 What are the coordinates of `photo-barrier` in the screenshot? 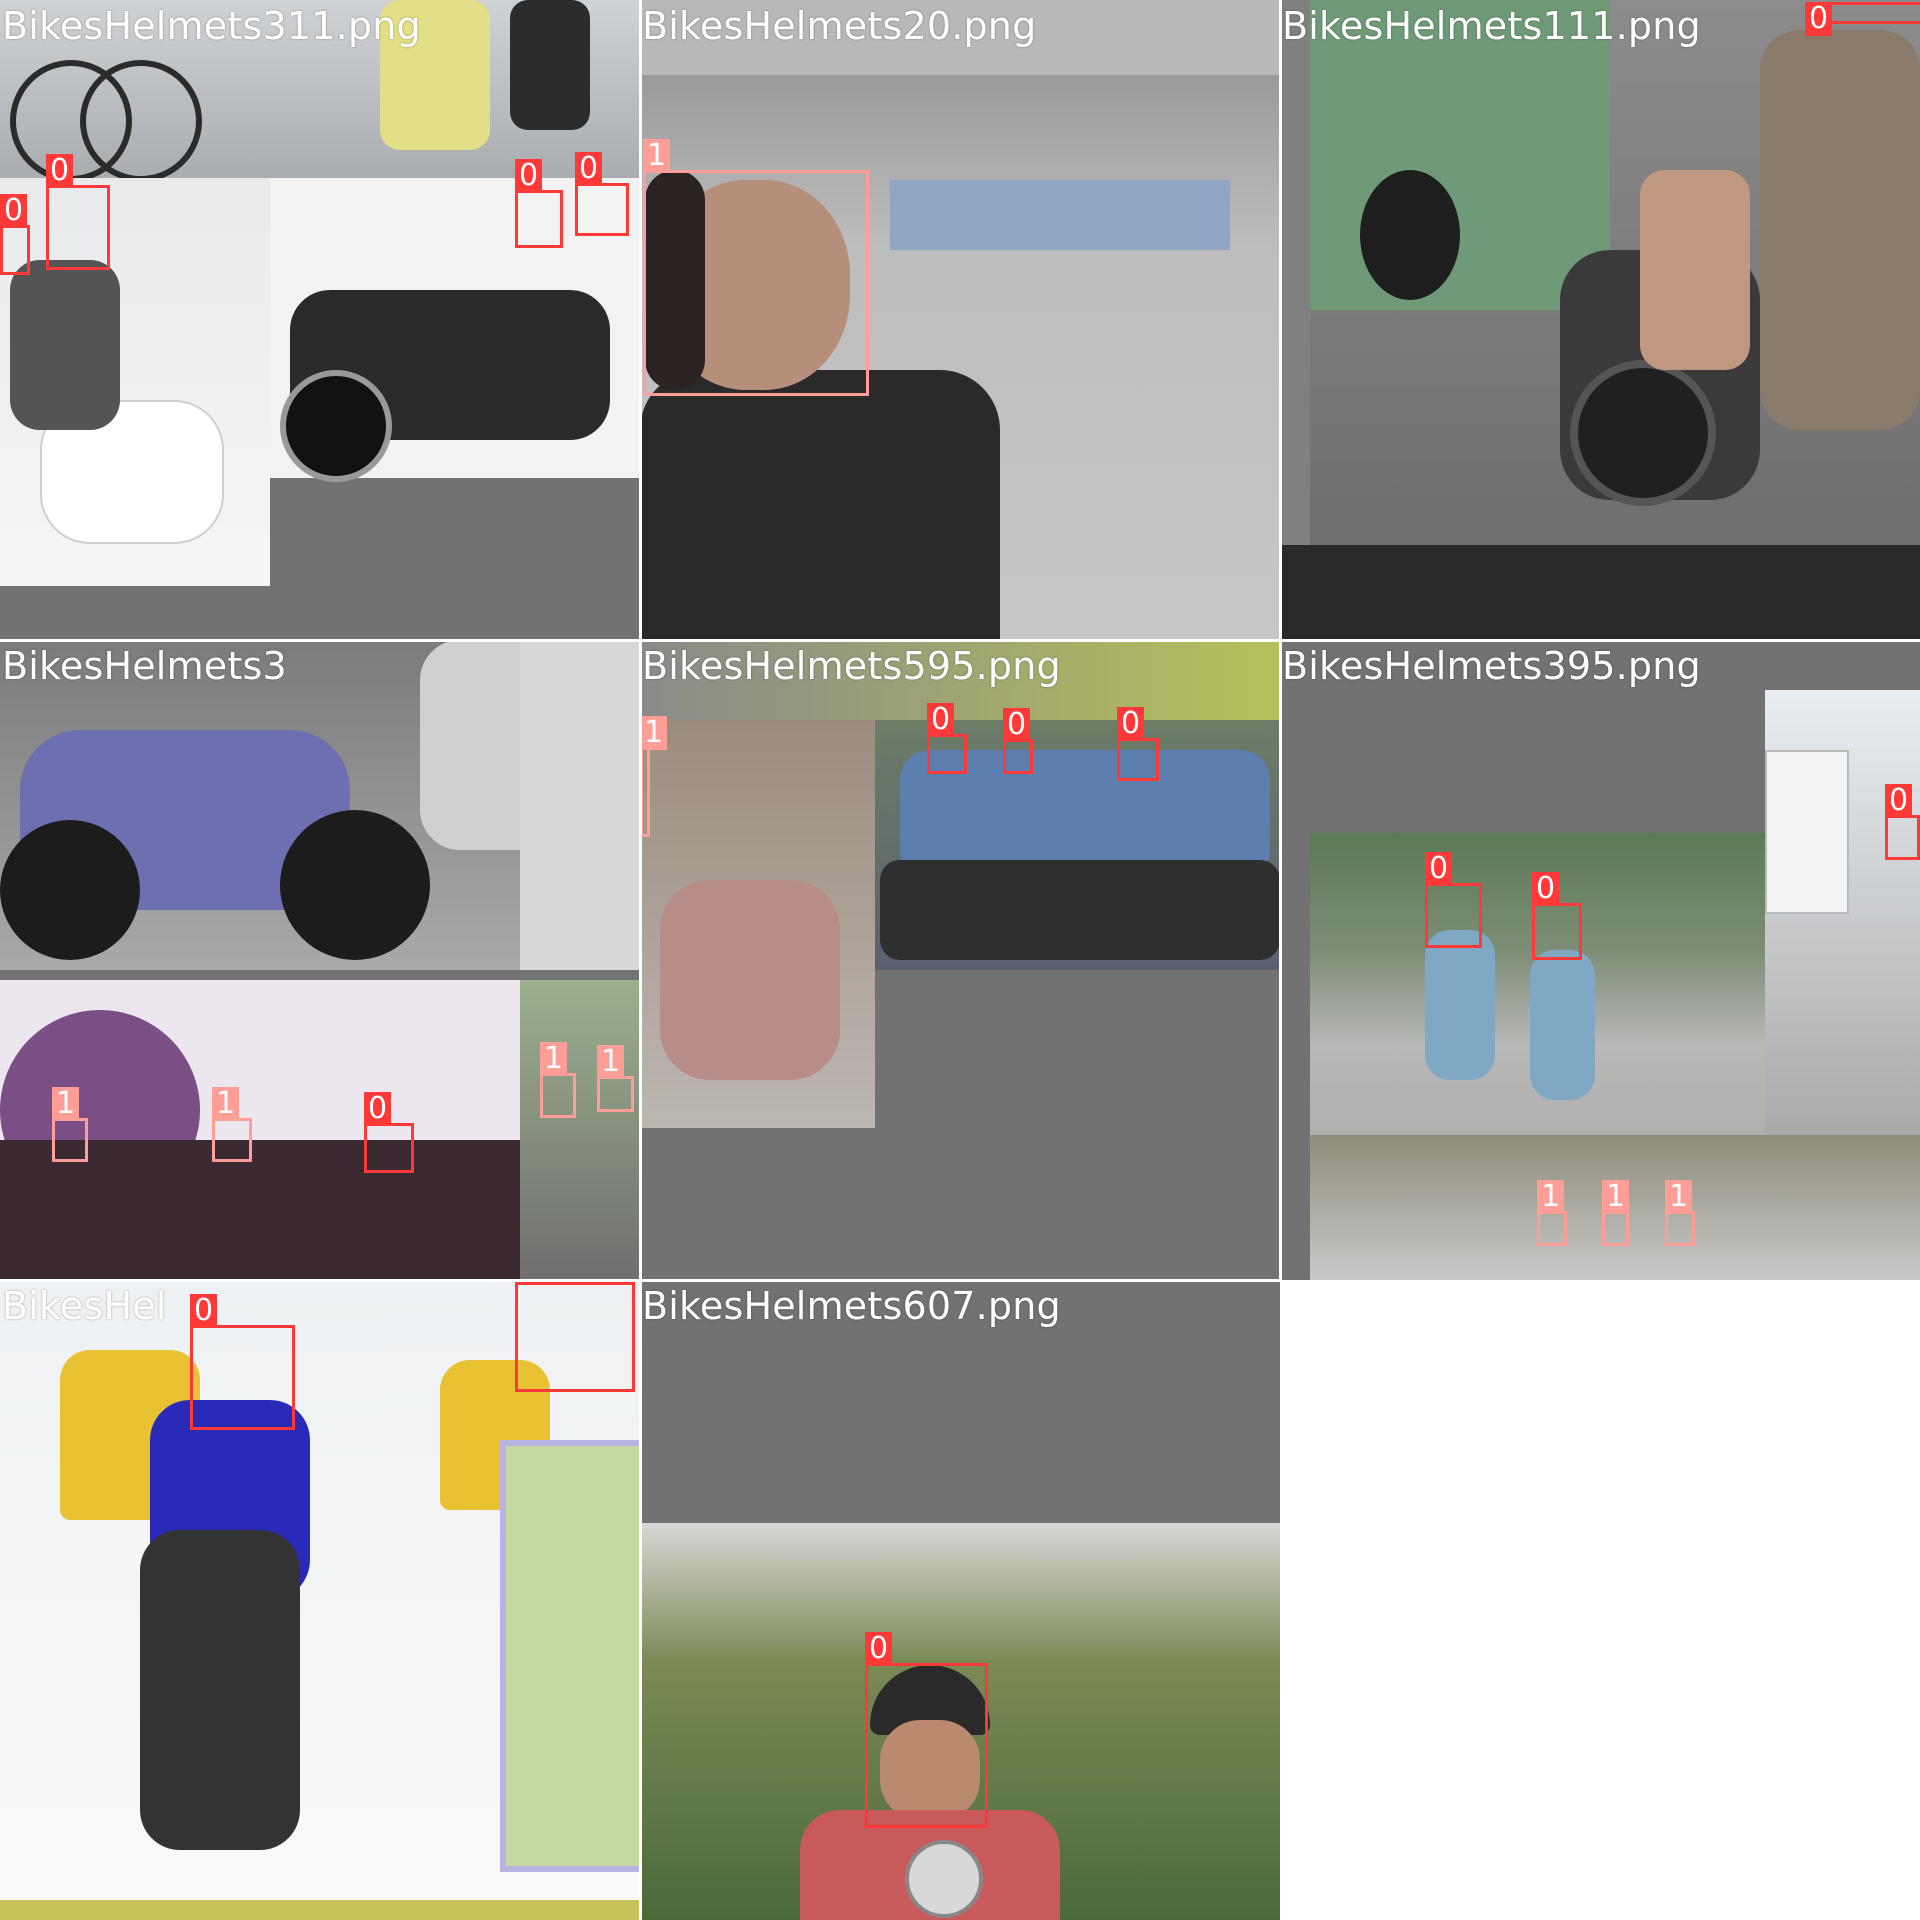 It's located at (580, 805).